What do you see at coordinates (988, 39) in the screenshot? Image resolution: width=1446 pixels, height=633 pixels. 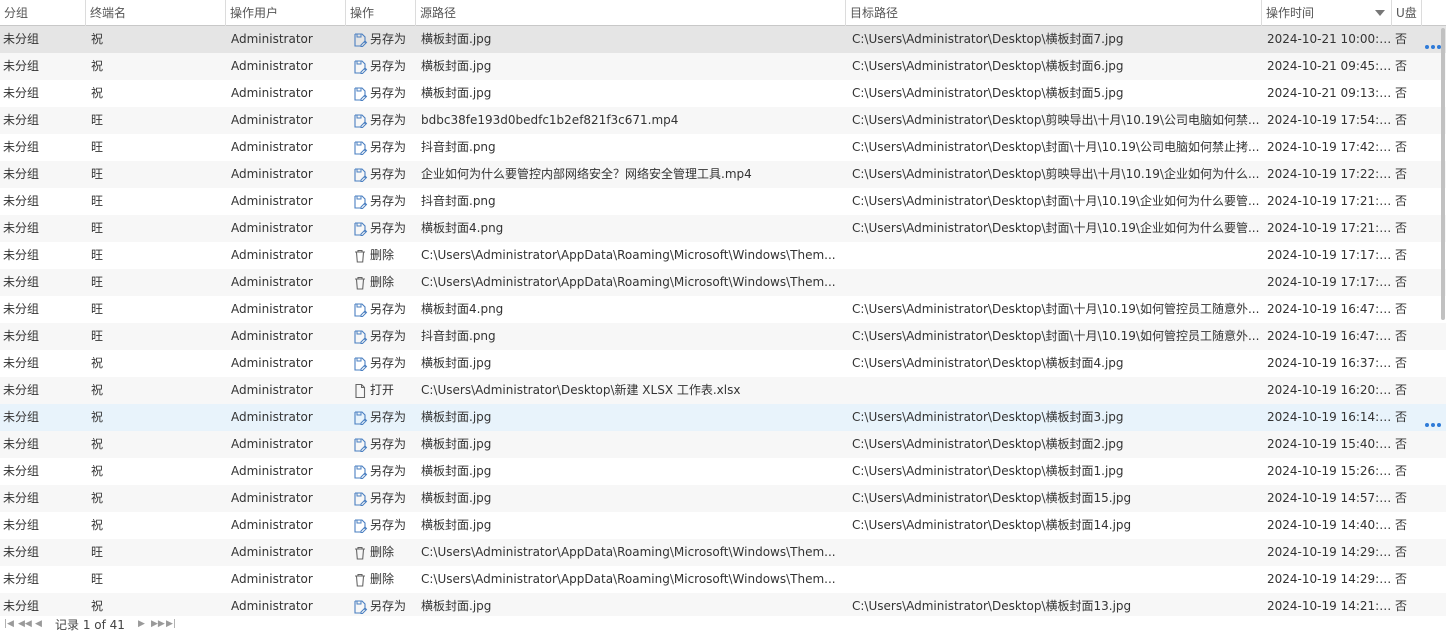 I see `cell-target-path: C:\Users\Administrator\Desktop\横板封面7.jpg` at bounding box center [988, 39].